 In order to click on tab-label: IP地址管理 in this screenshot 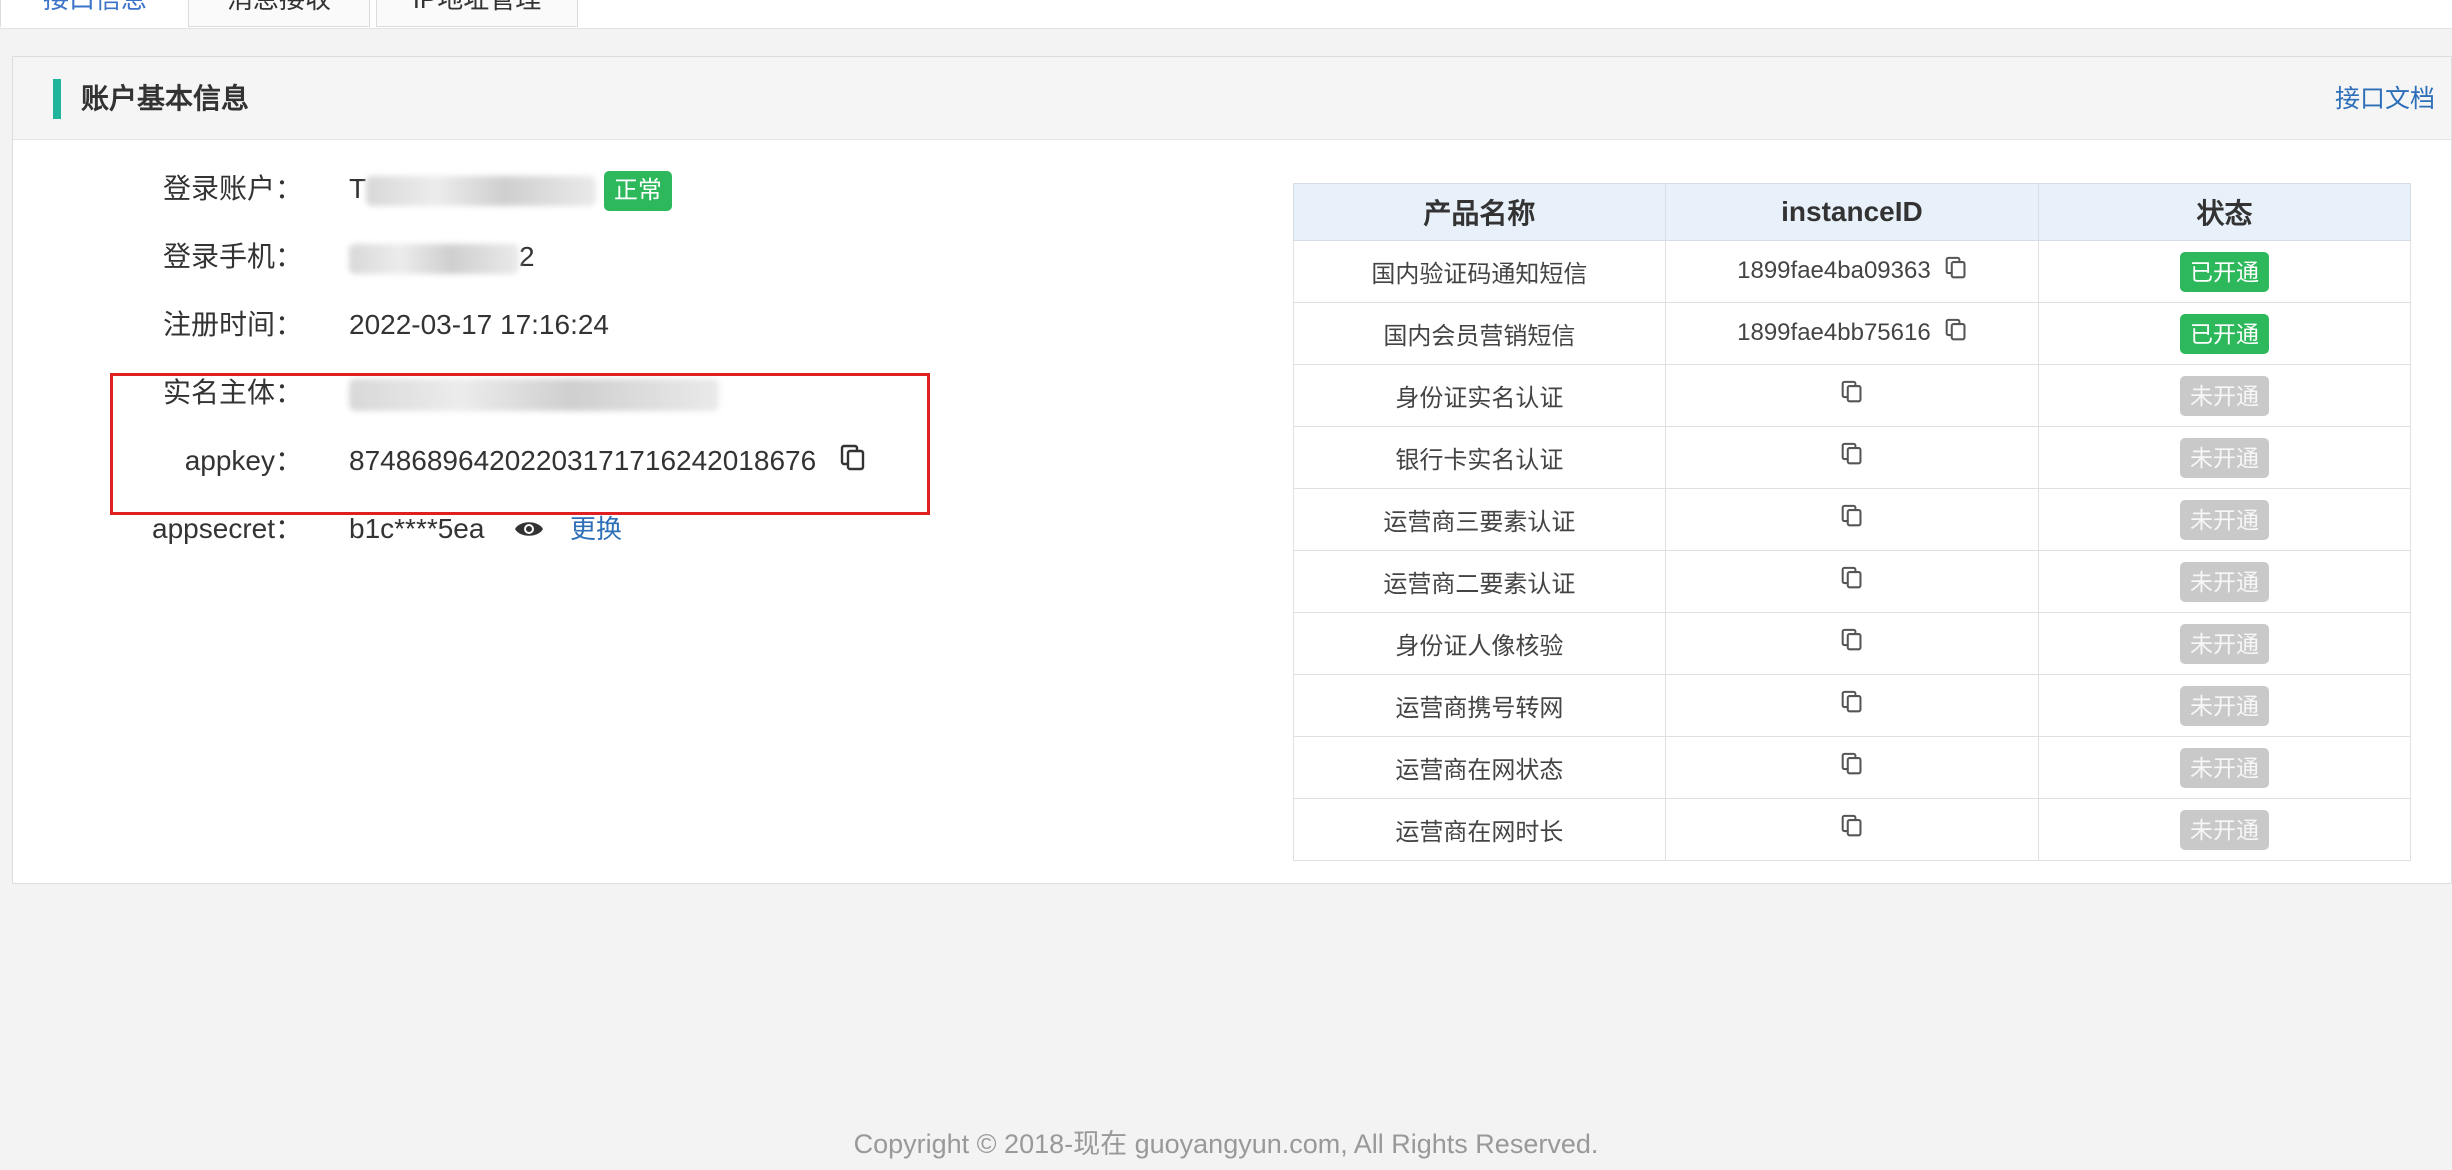, I will do `click(477, 7)`.